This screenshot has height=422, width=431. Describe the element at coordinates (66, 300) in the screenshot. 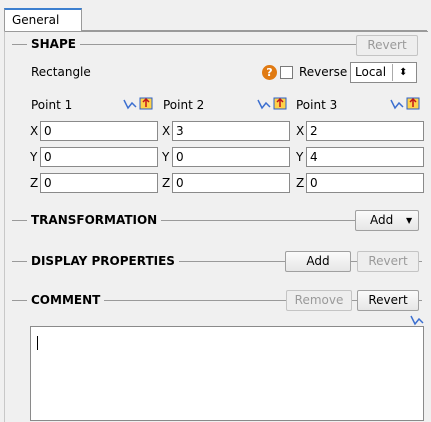

I see `comment-section-title: COMMENT` at that location.